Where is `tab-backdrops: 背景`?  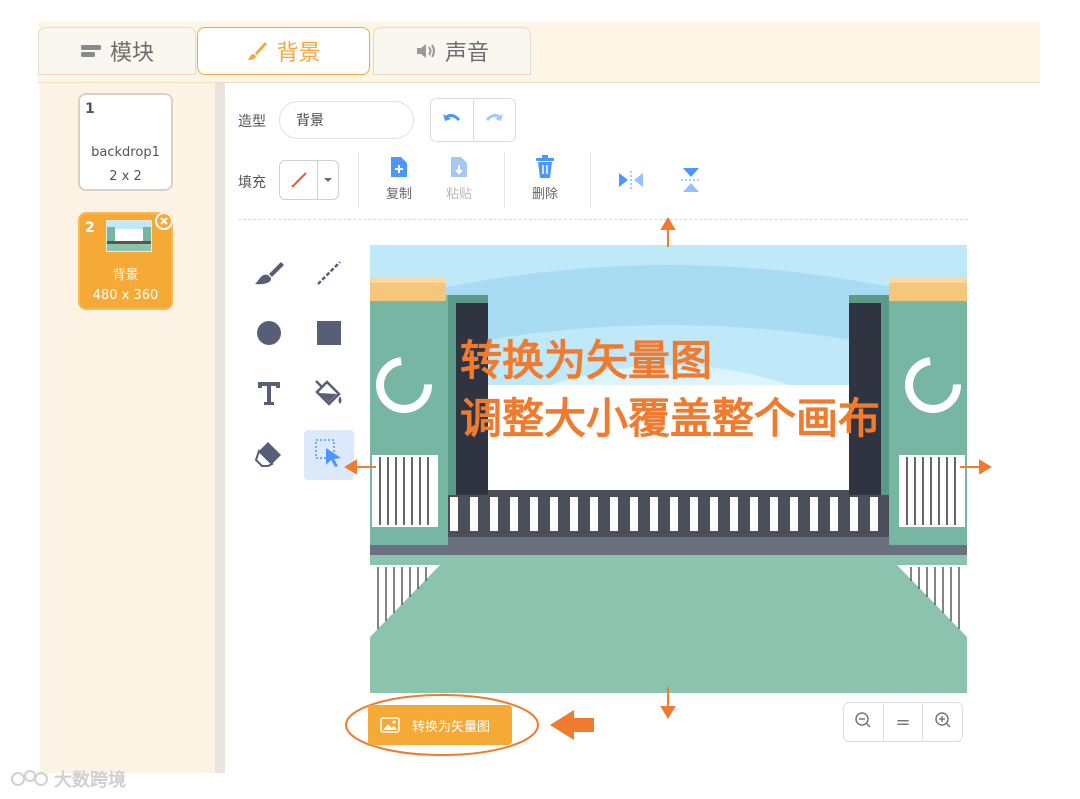 tab-backdrops: 背景 is located at coordinates (283, 51).